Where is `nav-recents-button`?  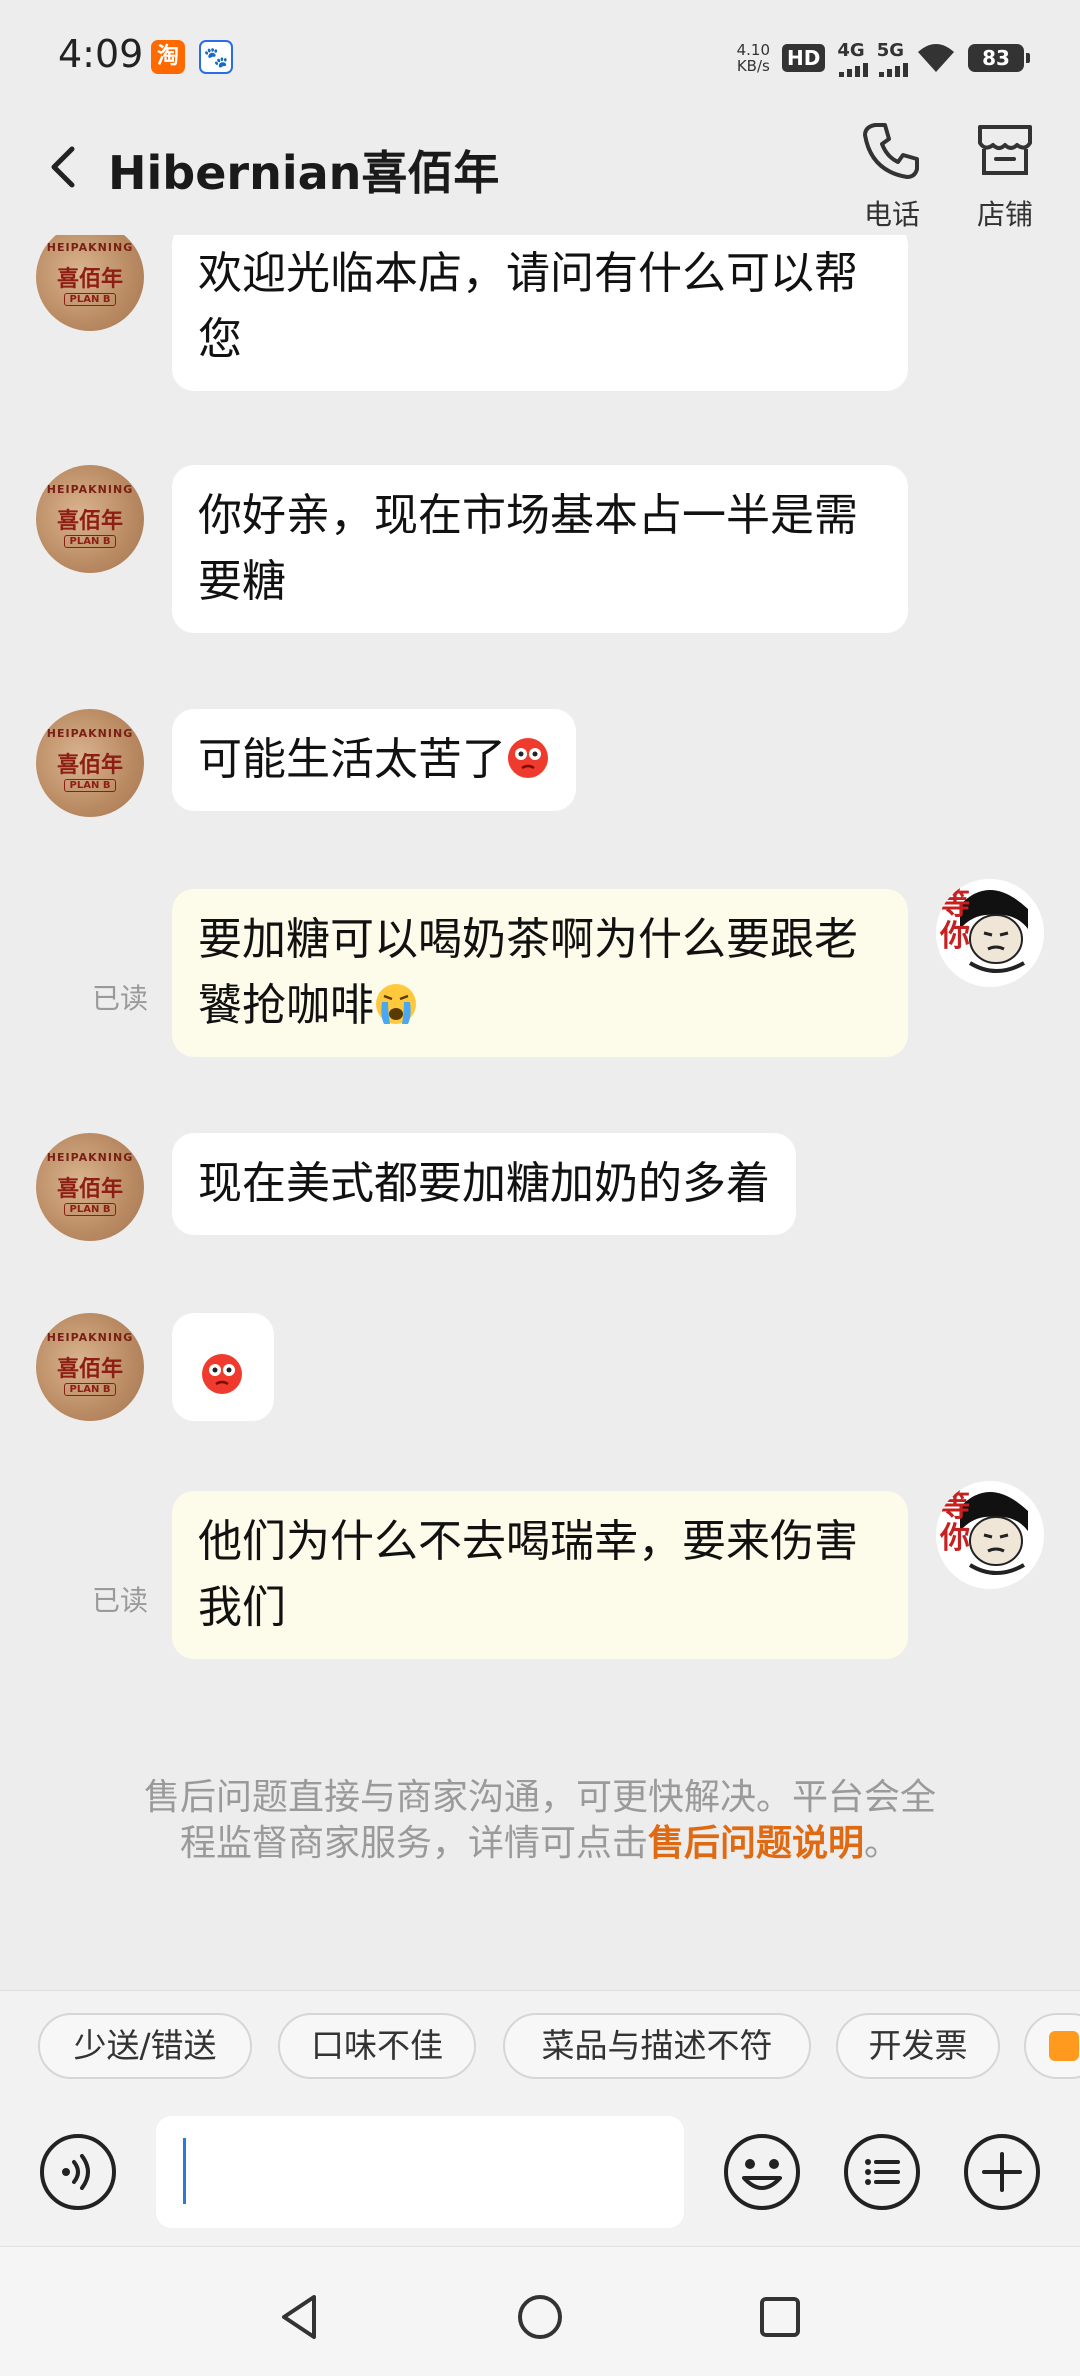 nav-recents-button is located at coordinates (780, 2317).